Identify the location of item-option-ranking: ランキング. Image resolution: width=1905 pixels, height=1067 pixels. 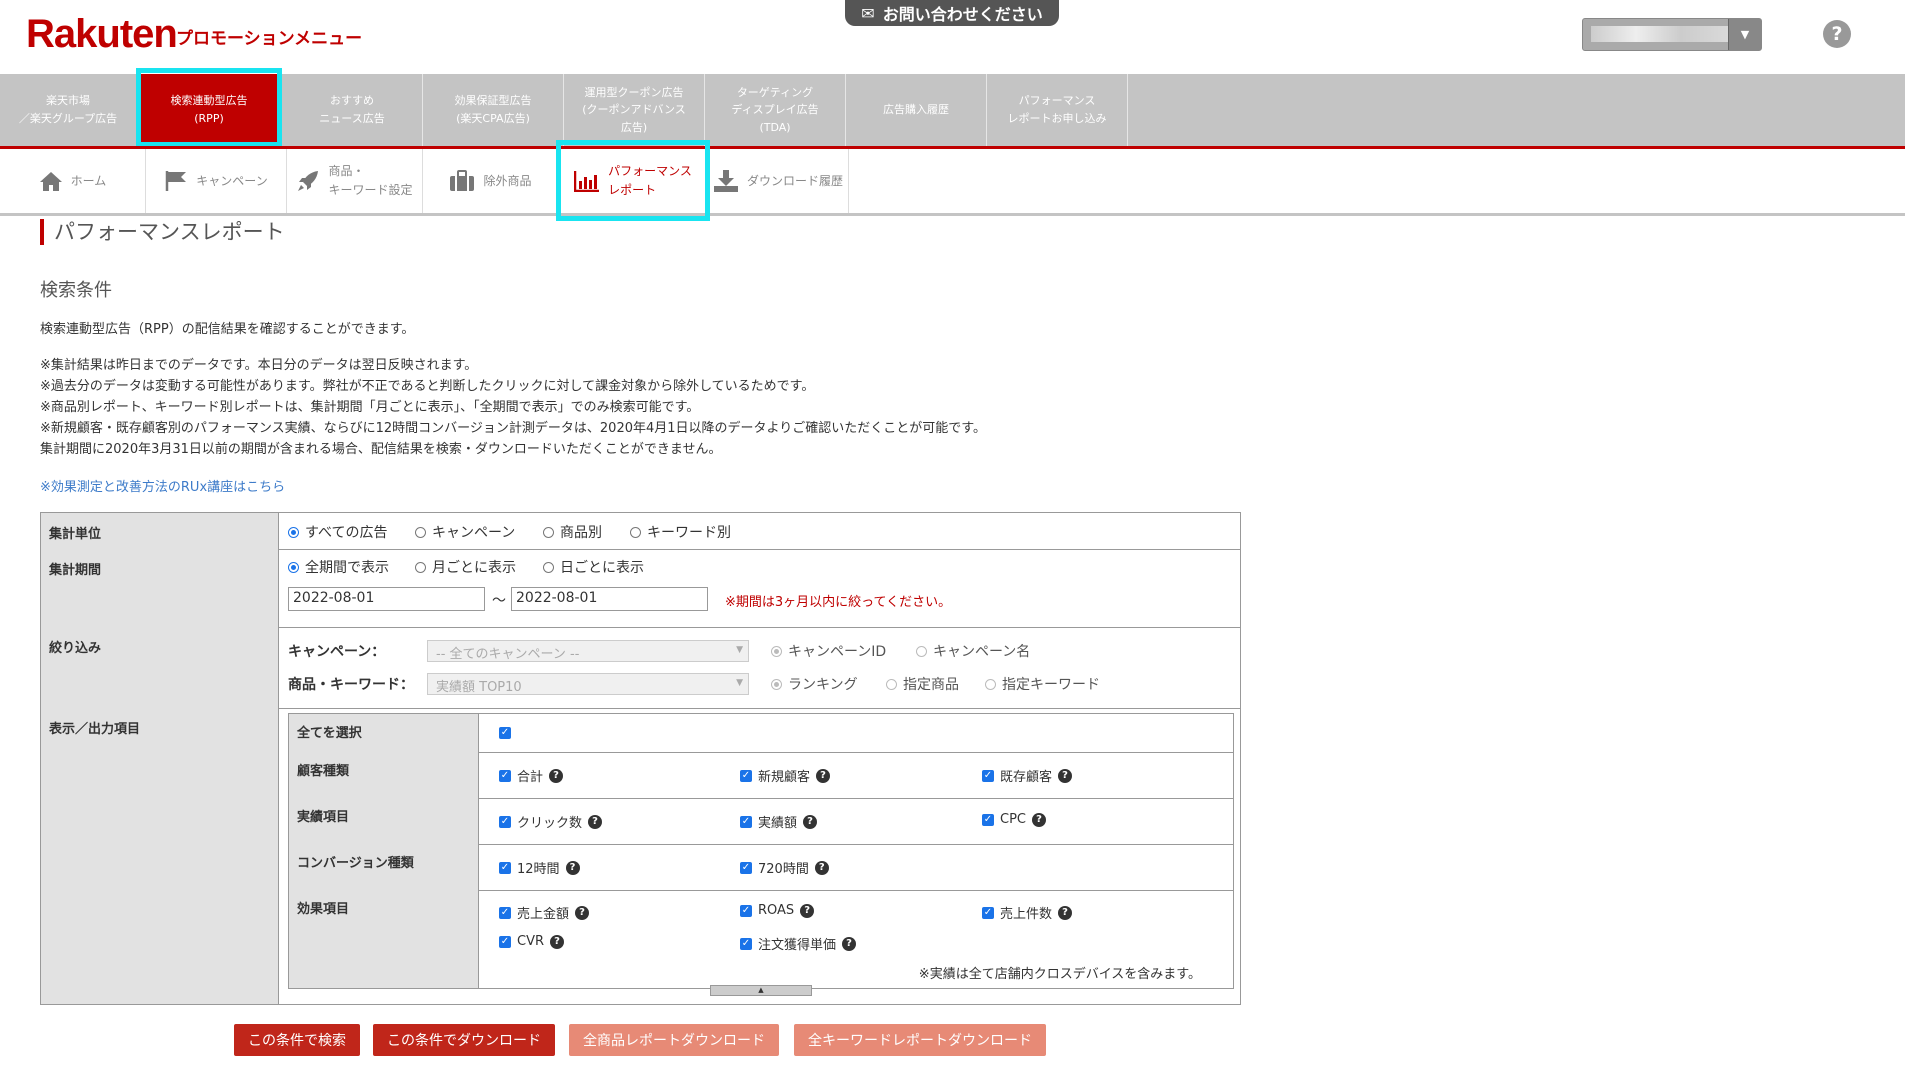
(814, 684).